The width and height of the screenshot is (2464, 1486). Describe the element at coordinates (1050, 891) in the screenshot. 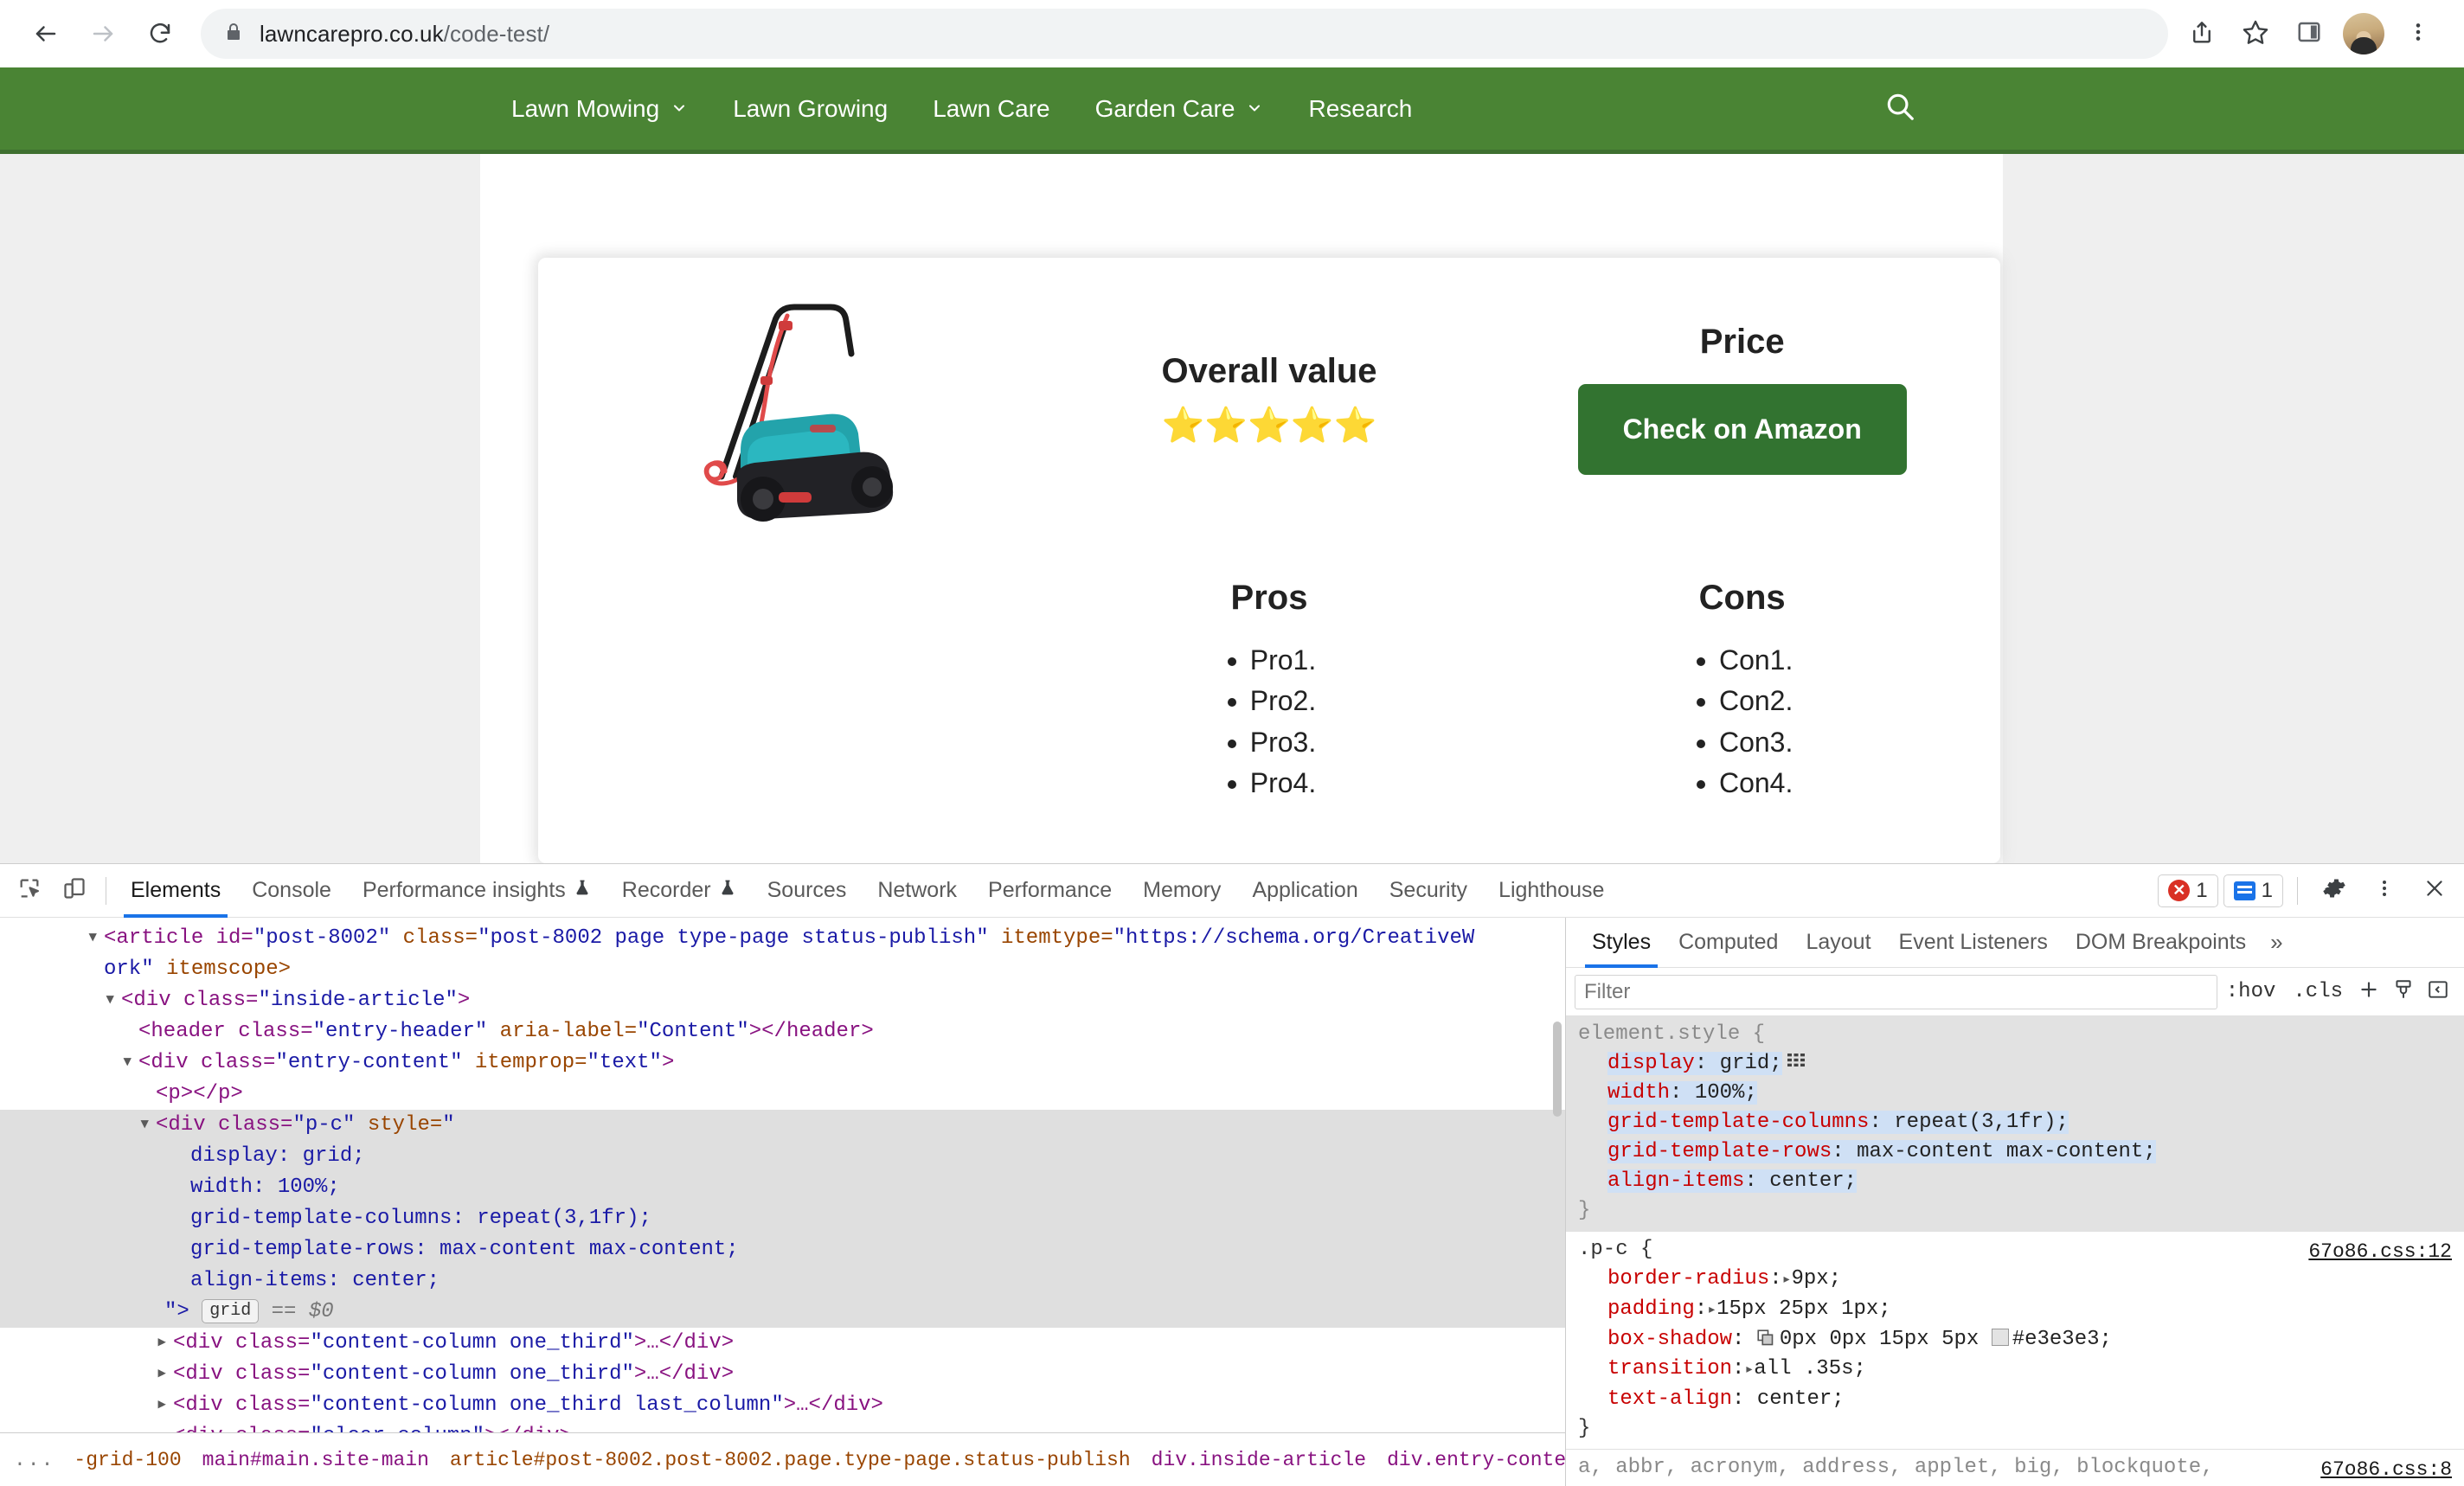

I see `tab-performance: Performance` at that location.